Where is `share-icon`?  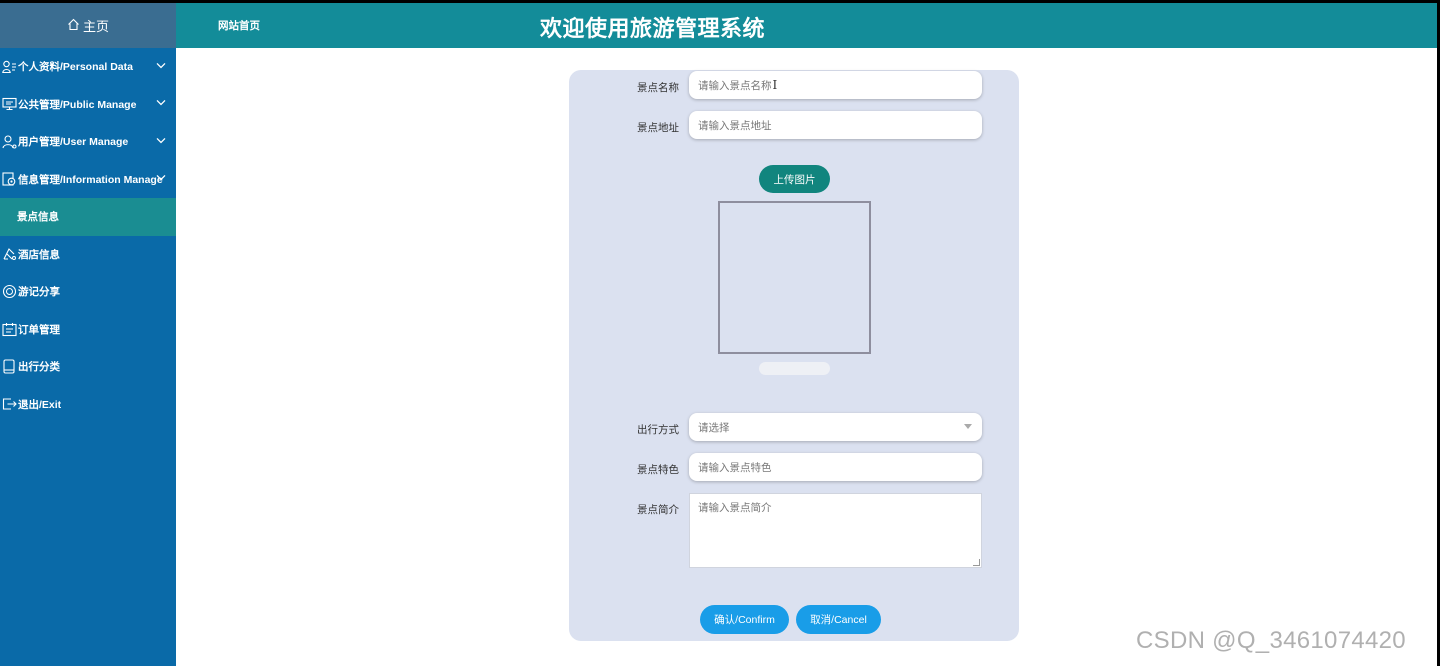 share-icon is located at coordinates (9, 292).